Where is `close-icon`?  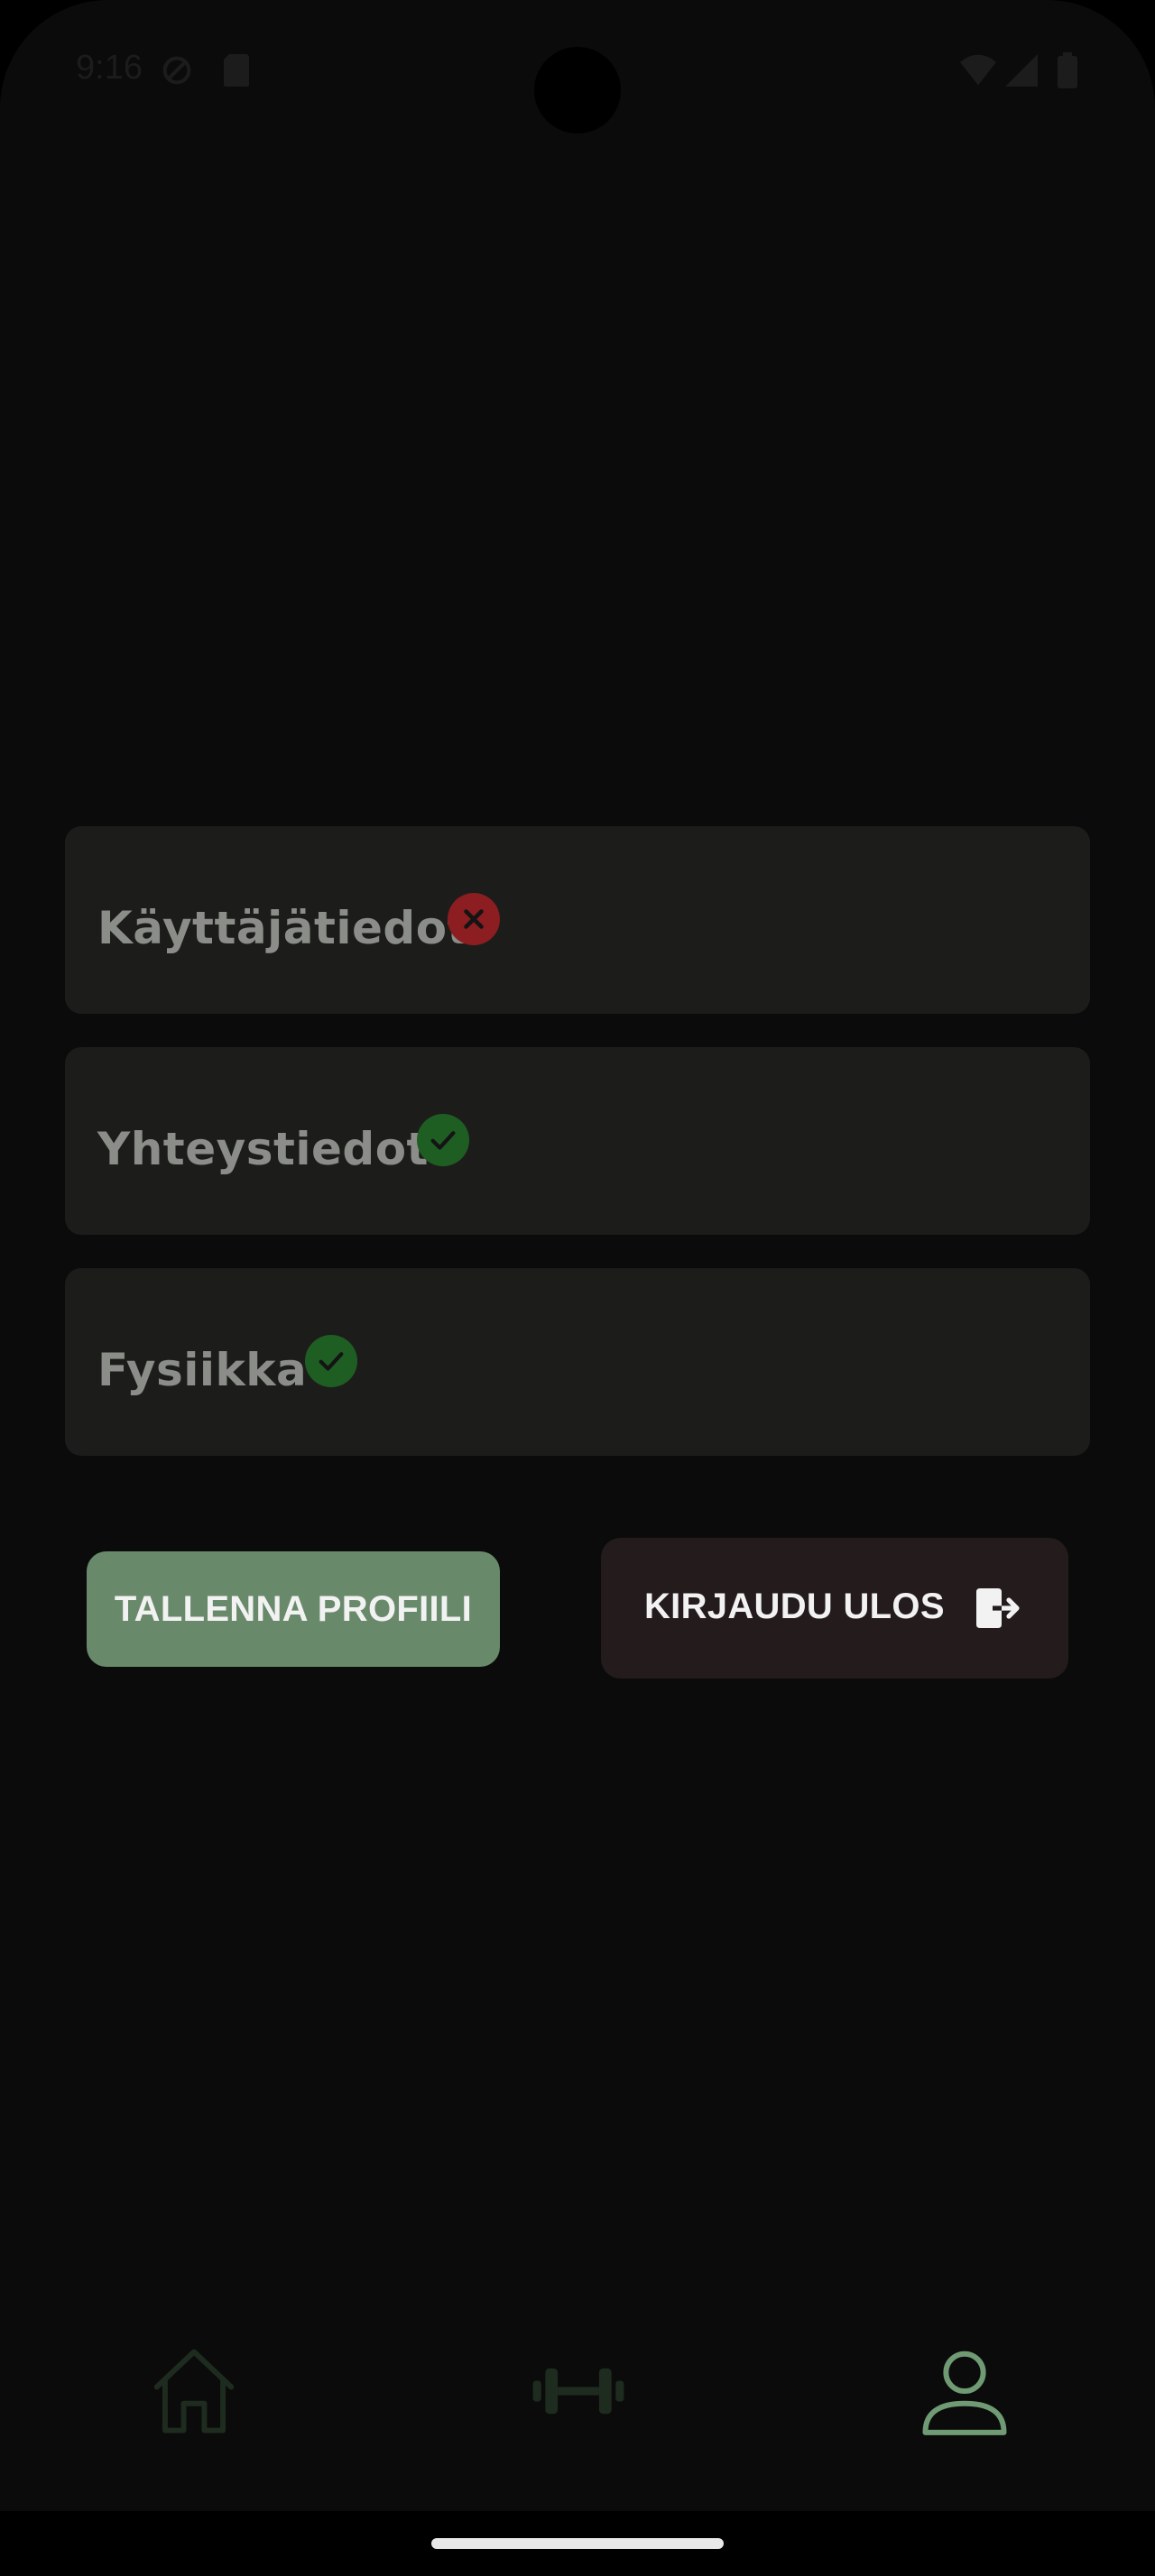
close-icon is located at coordinates (474, 919).